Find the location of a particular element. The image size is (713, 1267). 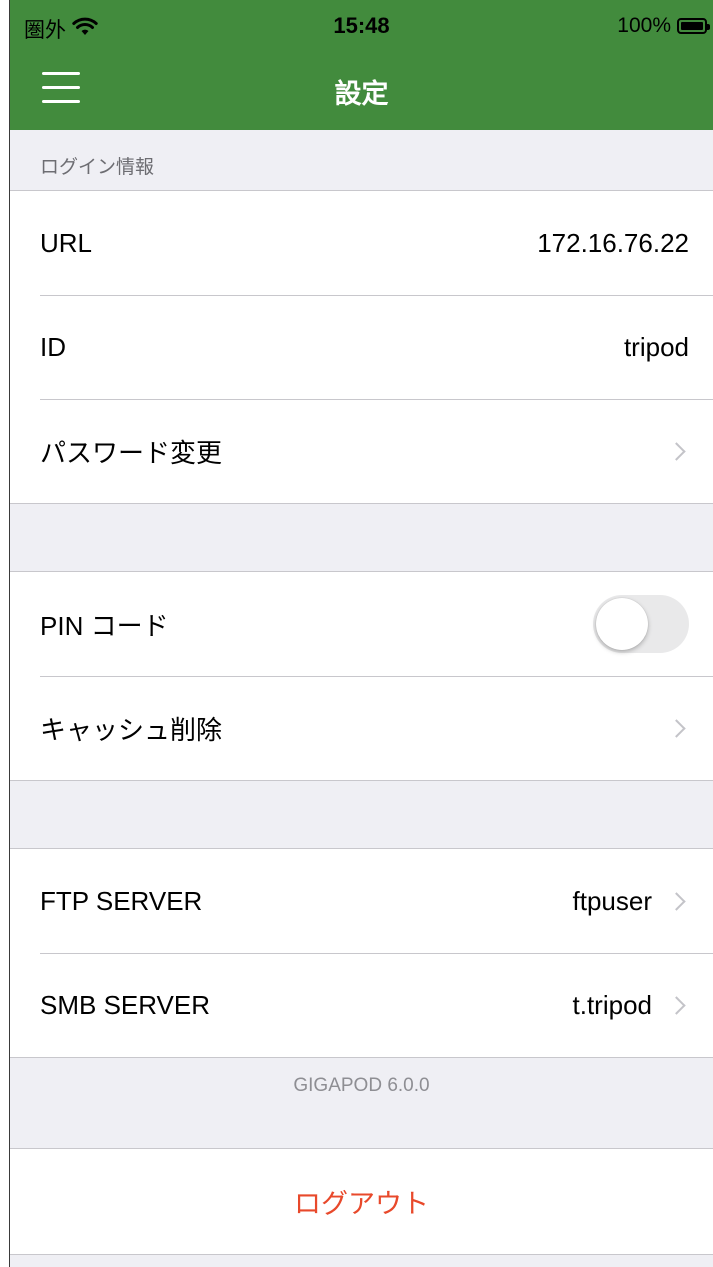

window-edge is located at coordinates (5, 633).